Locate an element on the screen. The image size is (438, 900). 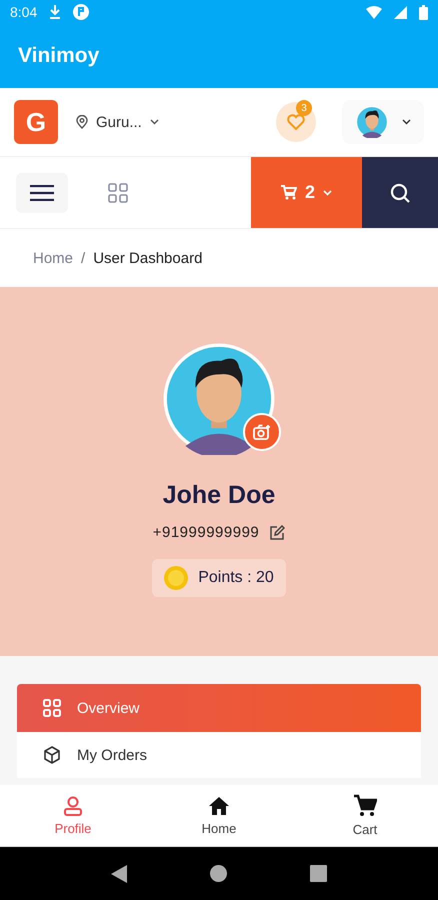
menu-icon is located at coordinates (42, 192).